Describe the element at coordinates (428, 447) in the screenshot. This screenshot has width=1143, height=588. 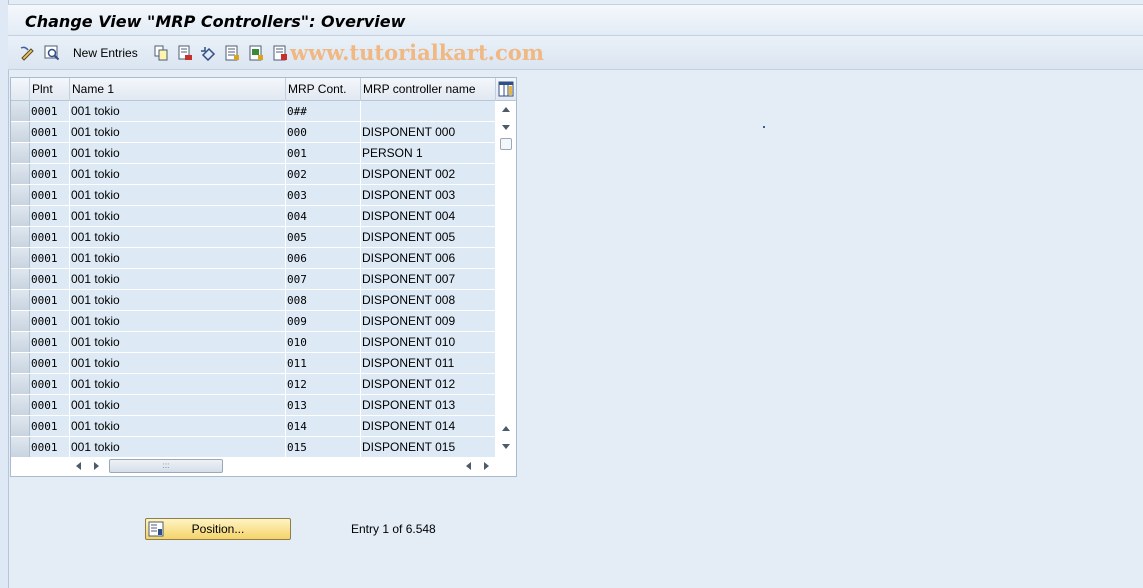
I see `cell-controller-name: DISPONENT 015` at that location.